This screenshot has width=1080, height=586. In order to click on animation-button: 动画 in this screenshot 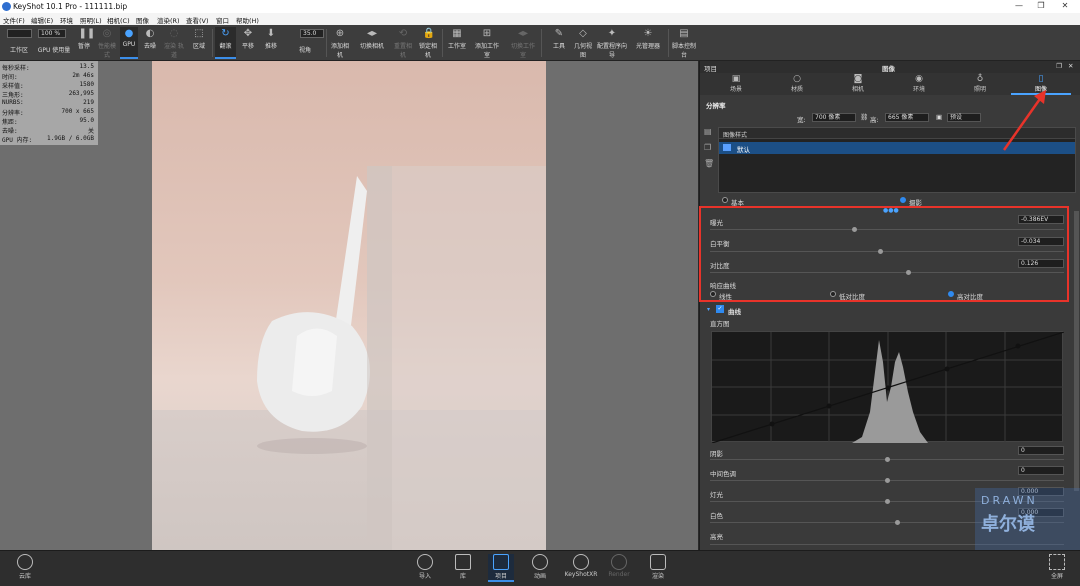, I will do `click(540, 567)`.